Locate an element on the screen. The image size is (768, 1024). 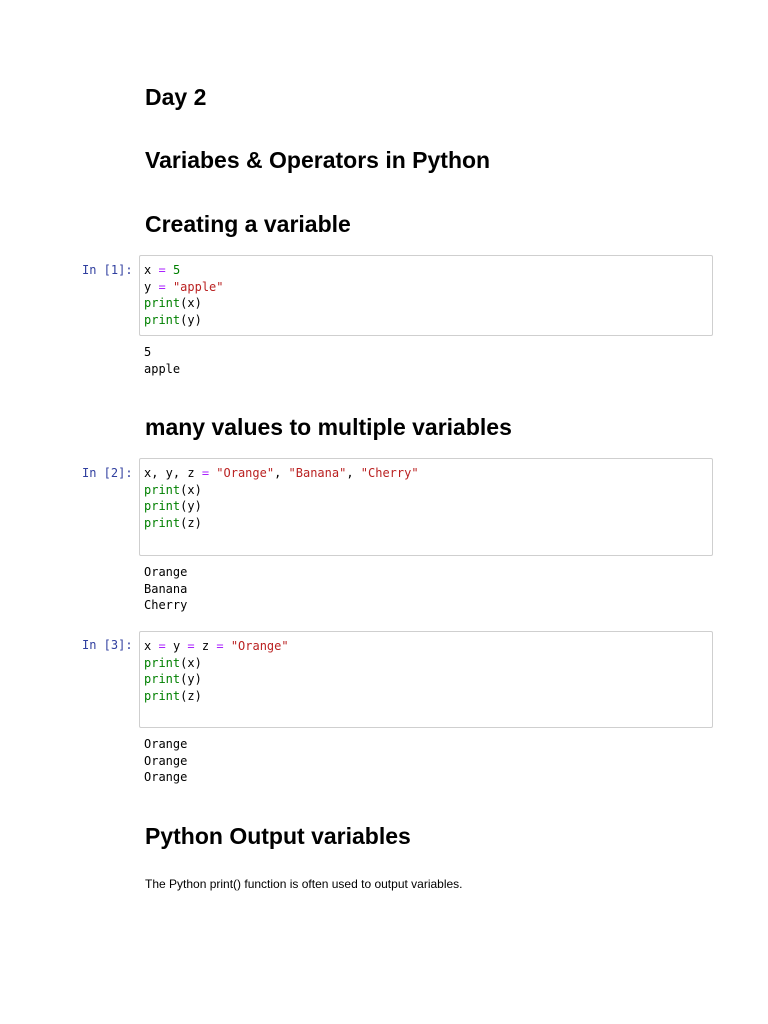
code-token-str: "Banana" is located at coordinates (317, 473).